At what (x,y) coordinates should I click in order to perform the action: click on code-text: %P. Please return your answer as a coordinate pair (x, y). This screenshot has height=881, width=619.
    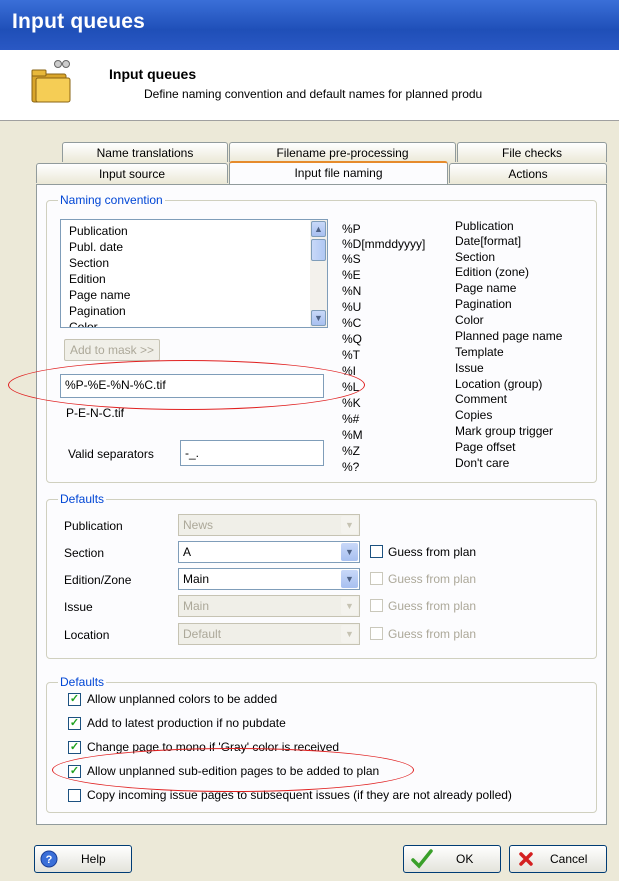
    Looking at the image, I should click on (351, 229).